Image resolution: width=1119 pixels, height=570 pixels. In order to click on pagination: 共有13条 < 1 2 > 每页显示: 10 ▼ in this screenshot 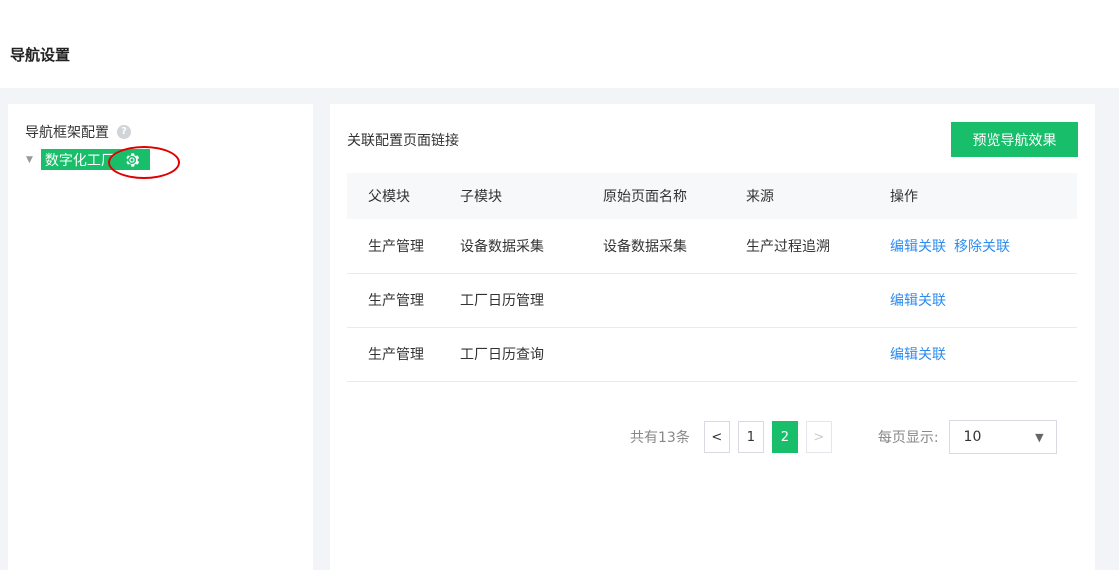, I will do `click(843, 437)`.